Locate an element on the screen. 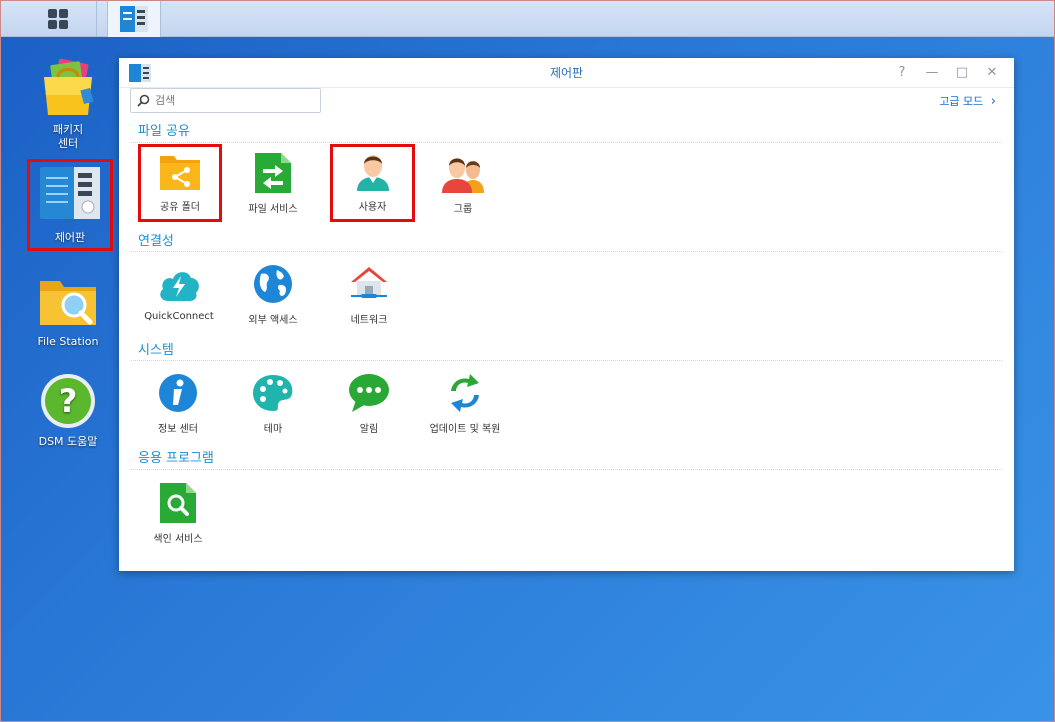 This screenshot has height=722, width=1055. section-title-system: 시스템 is located at coordinates (156, 350).